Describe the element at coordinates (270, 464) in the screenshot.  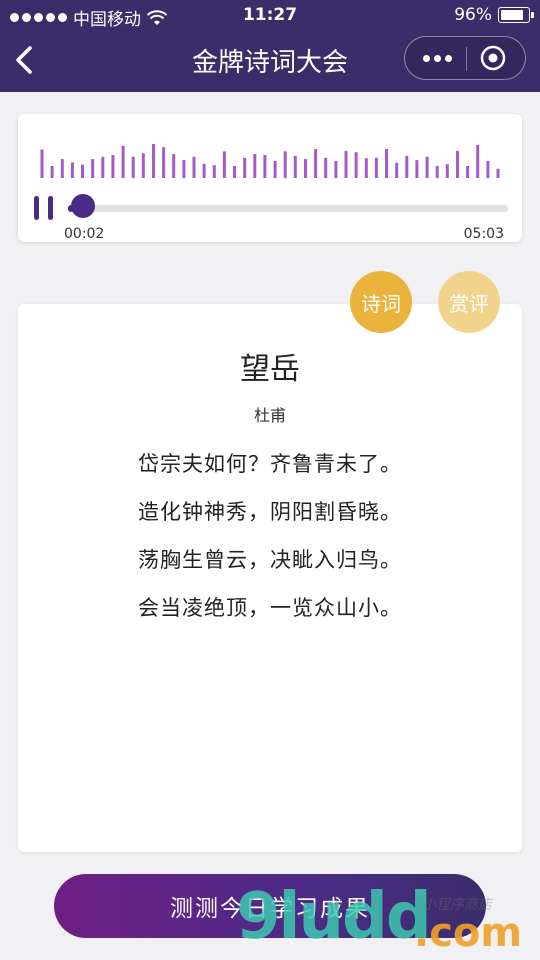
I see `poem-line: 岱宗夫如何？齐鲁青未了。` at that location.